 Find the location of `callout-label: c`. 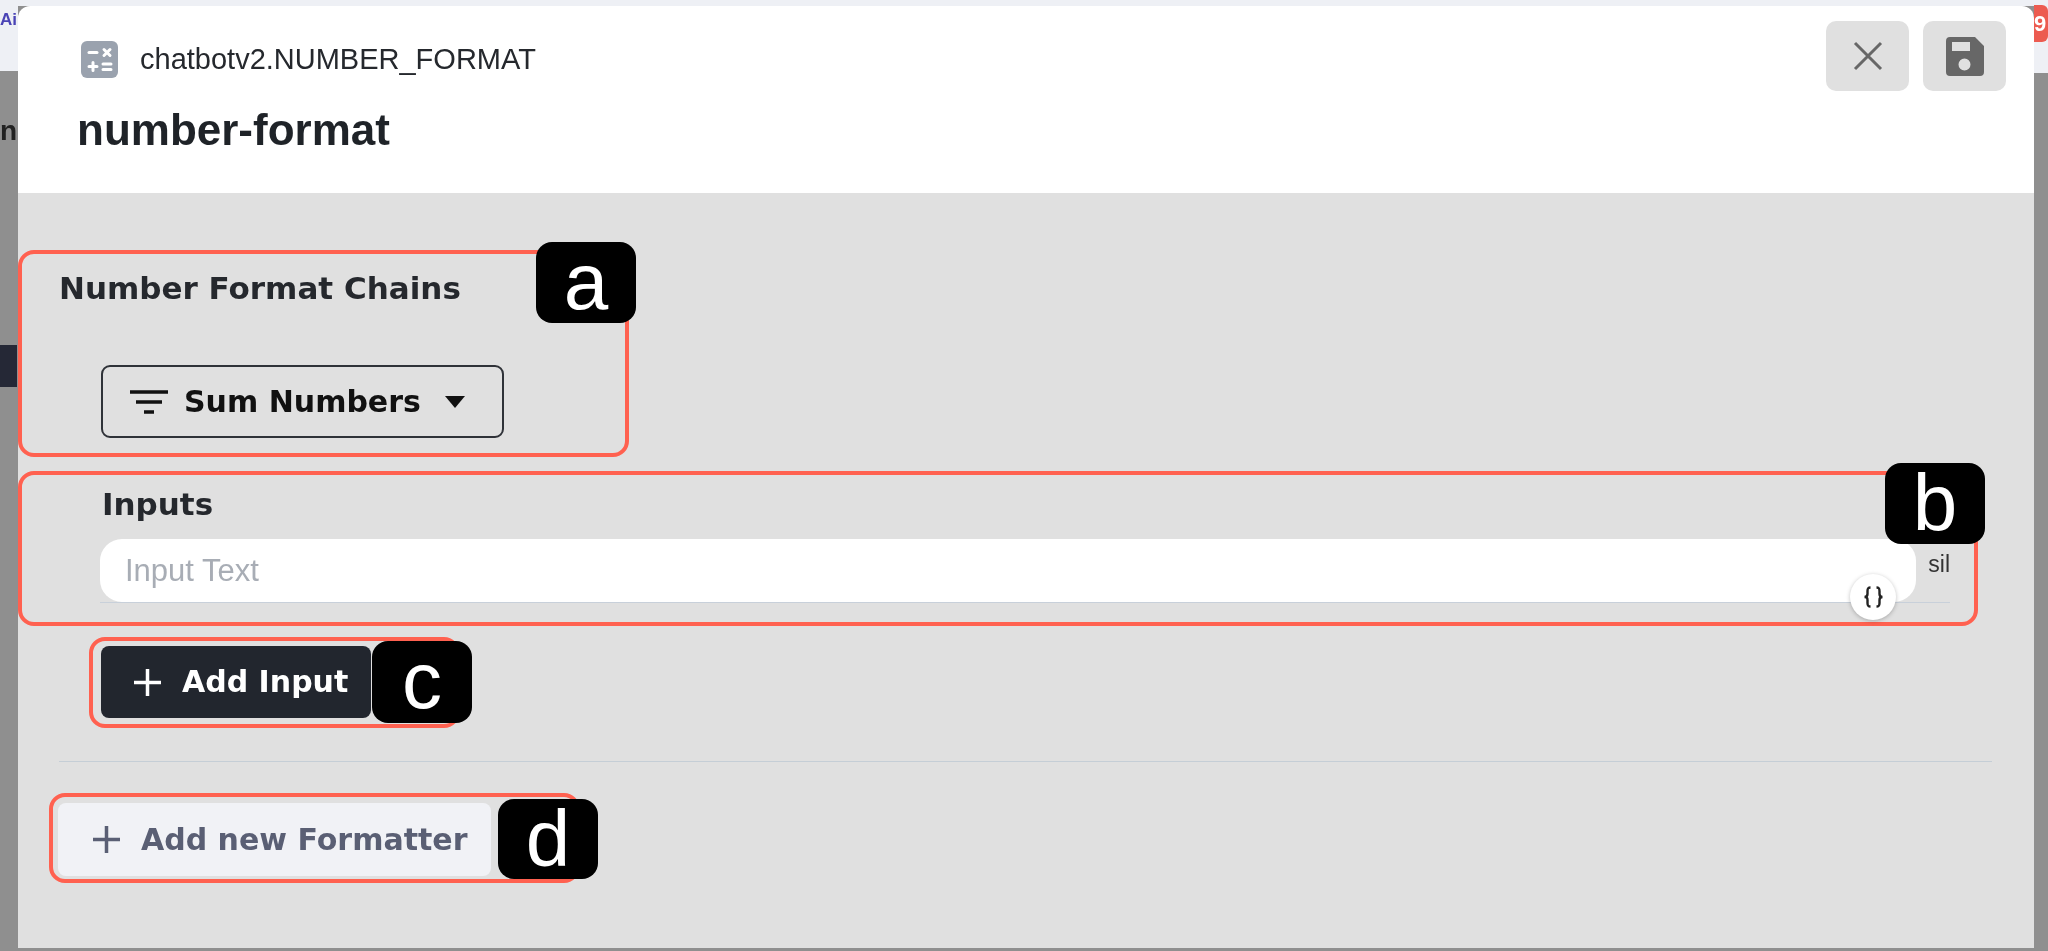

callout-label: c is located at coordinates (422, 682).